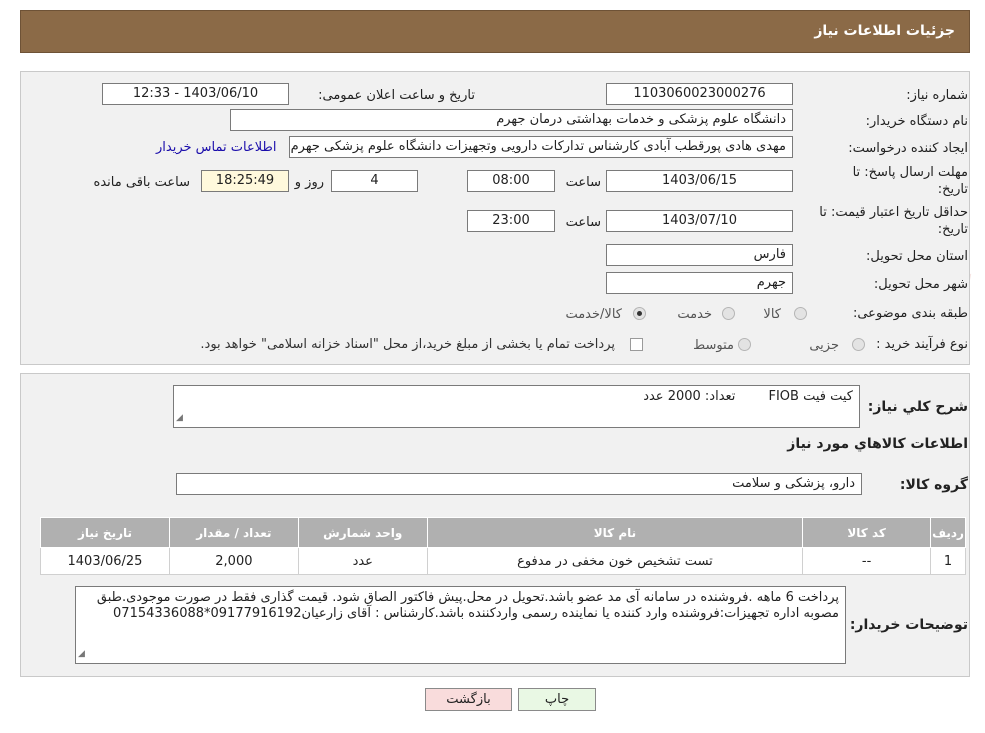 The width and height of the screenshot is (985, 733). I want to click on col-qty-header: تعداد / مقدار, so click(233, 532).